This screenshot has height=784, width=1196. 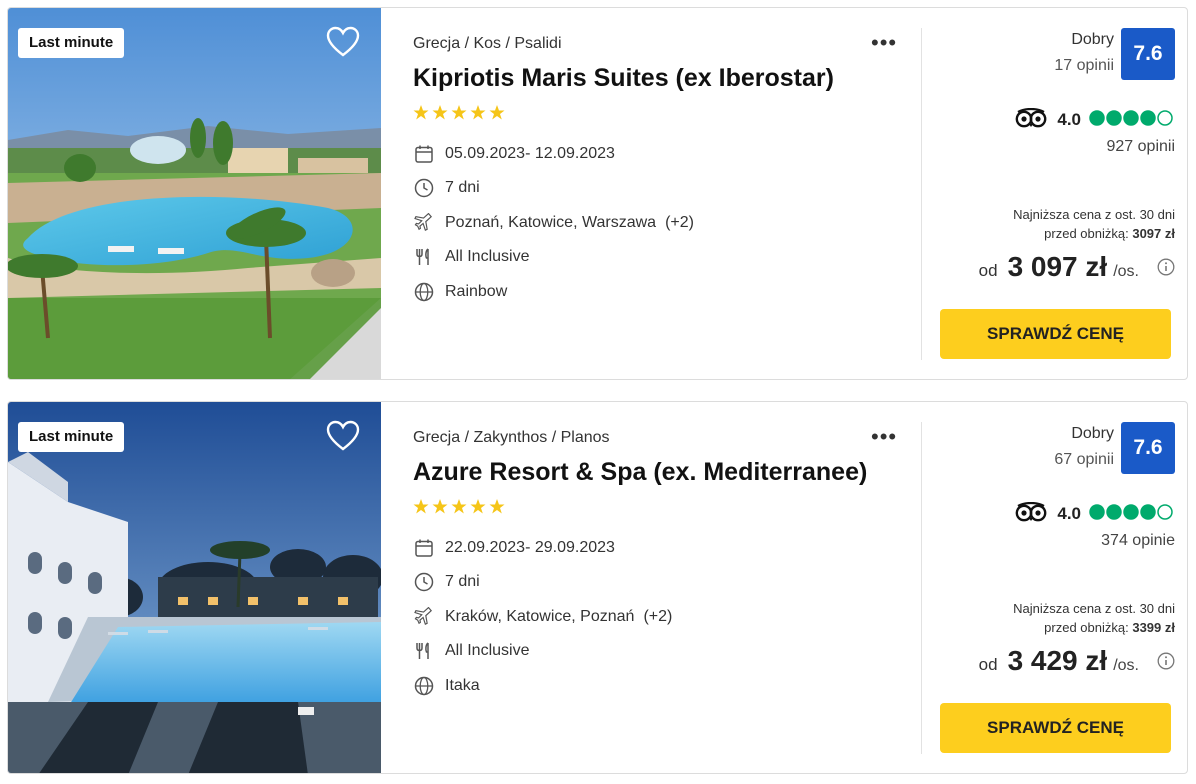 What do you see at coordinates (623, 78) in the screenshot?
I see `hotel-name: Kipriotis Maris Suites (ex Iberostar)` at bounding box center [623, 78].